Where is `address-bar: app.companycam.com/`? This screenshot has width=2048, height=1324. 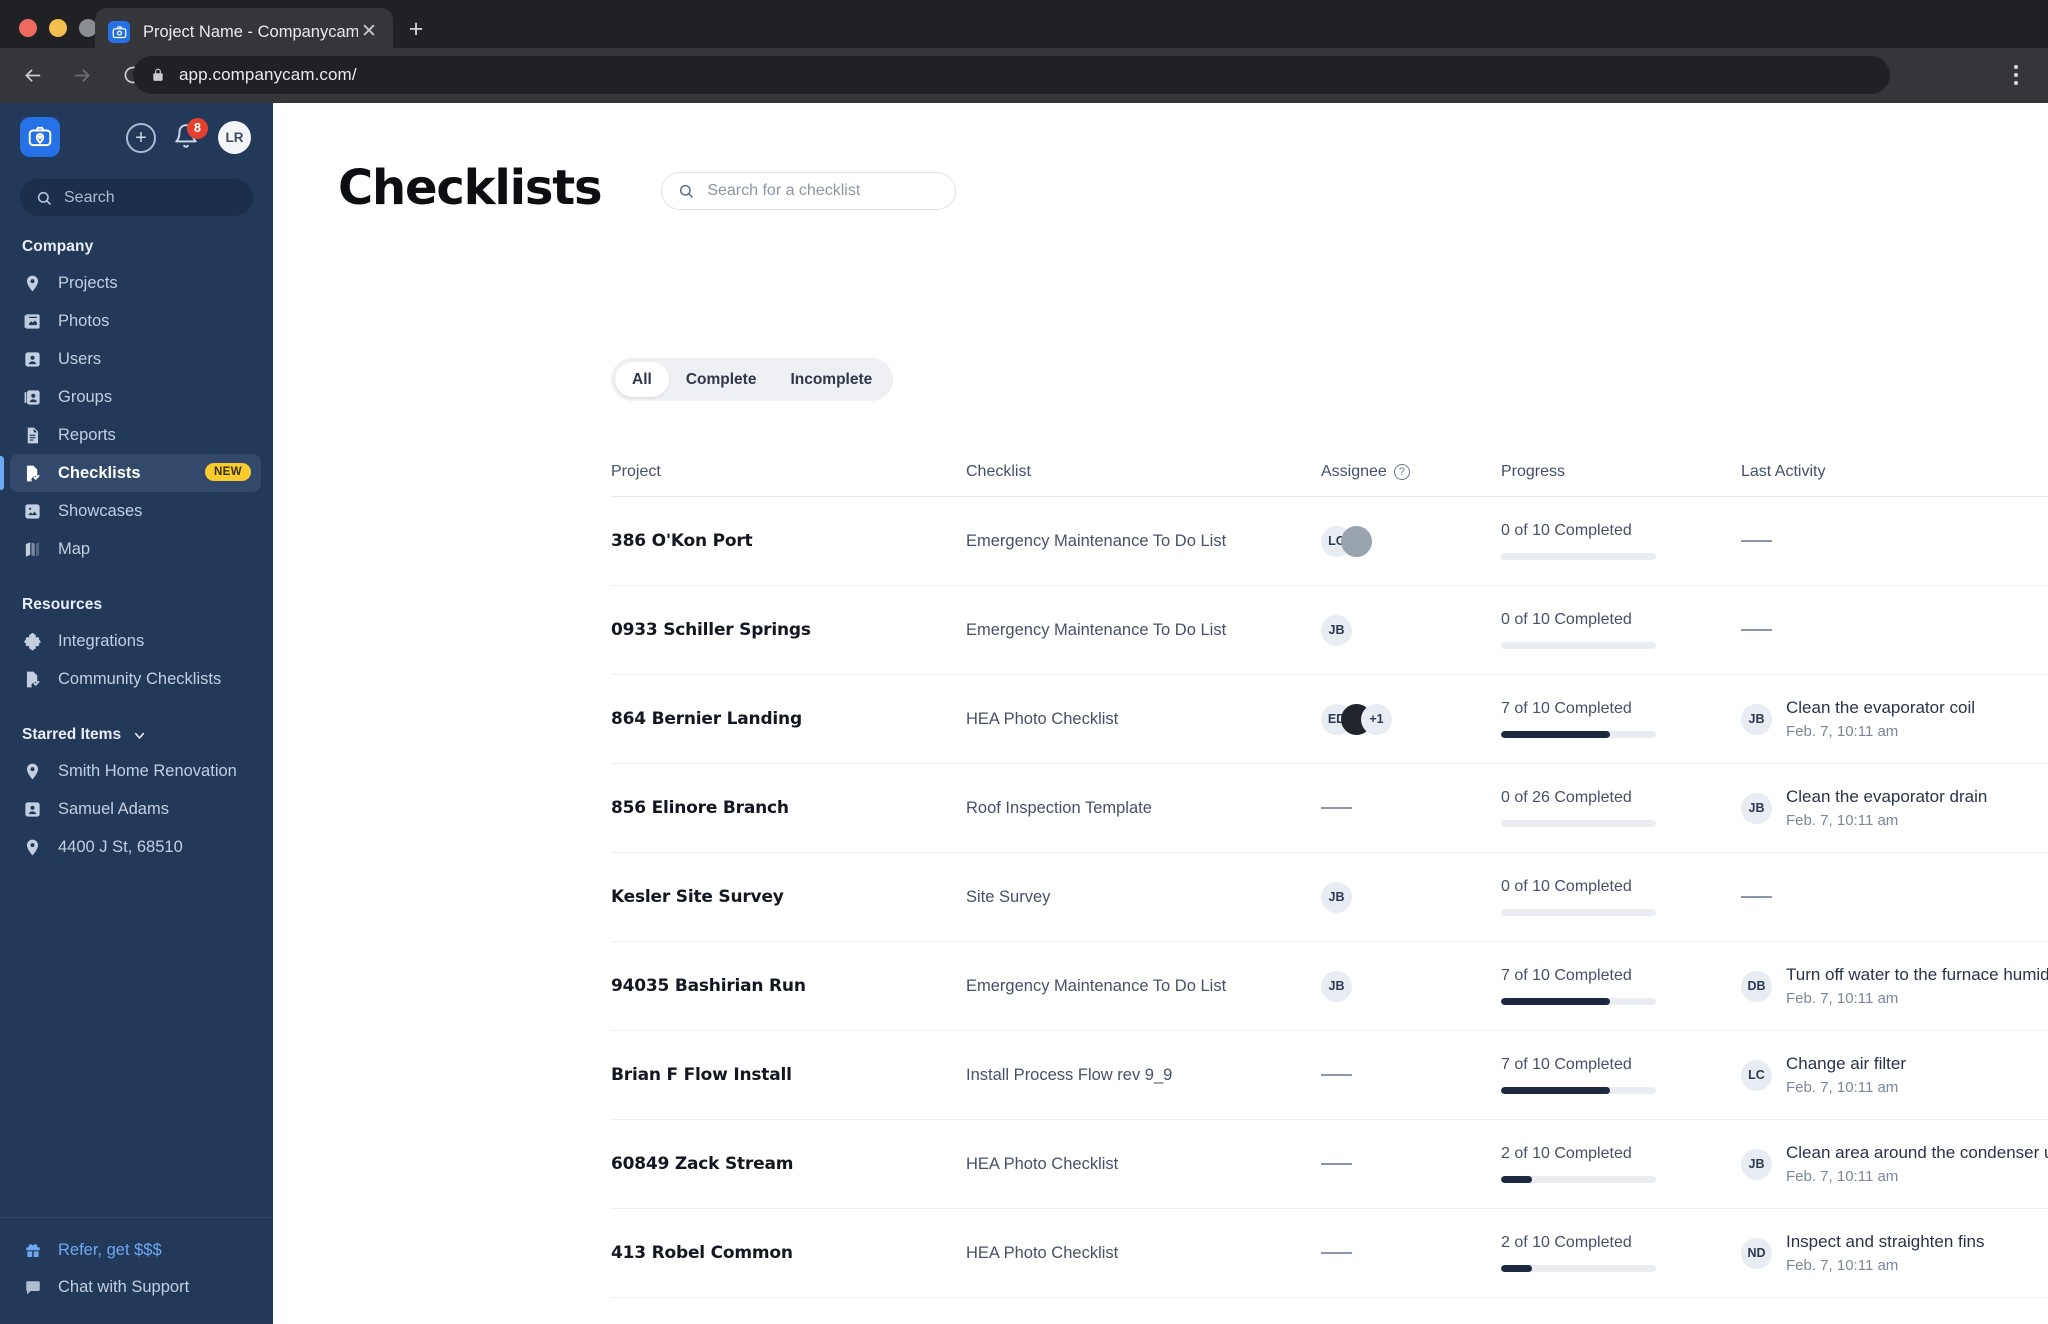 address-bar: app.companycam.com/ is located at coordinates (1011, 75).